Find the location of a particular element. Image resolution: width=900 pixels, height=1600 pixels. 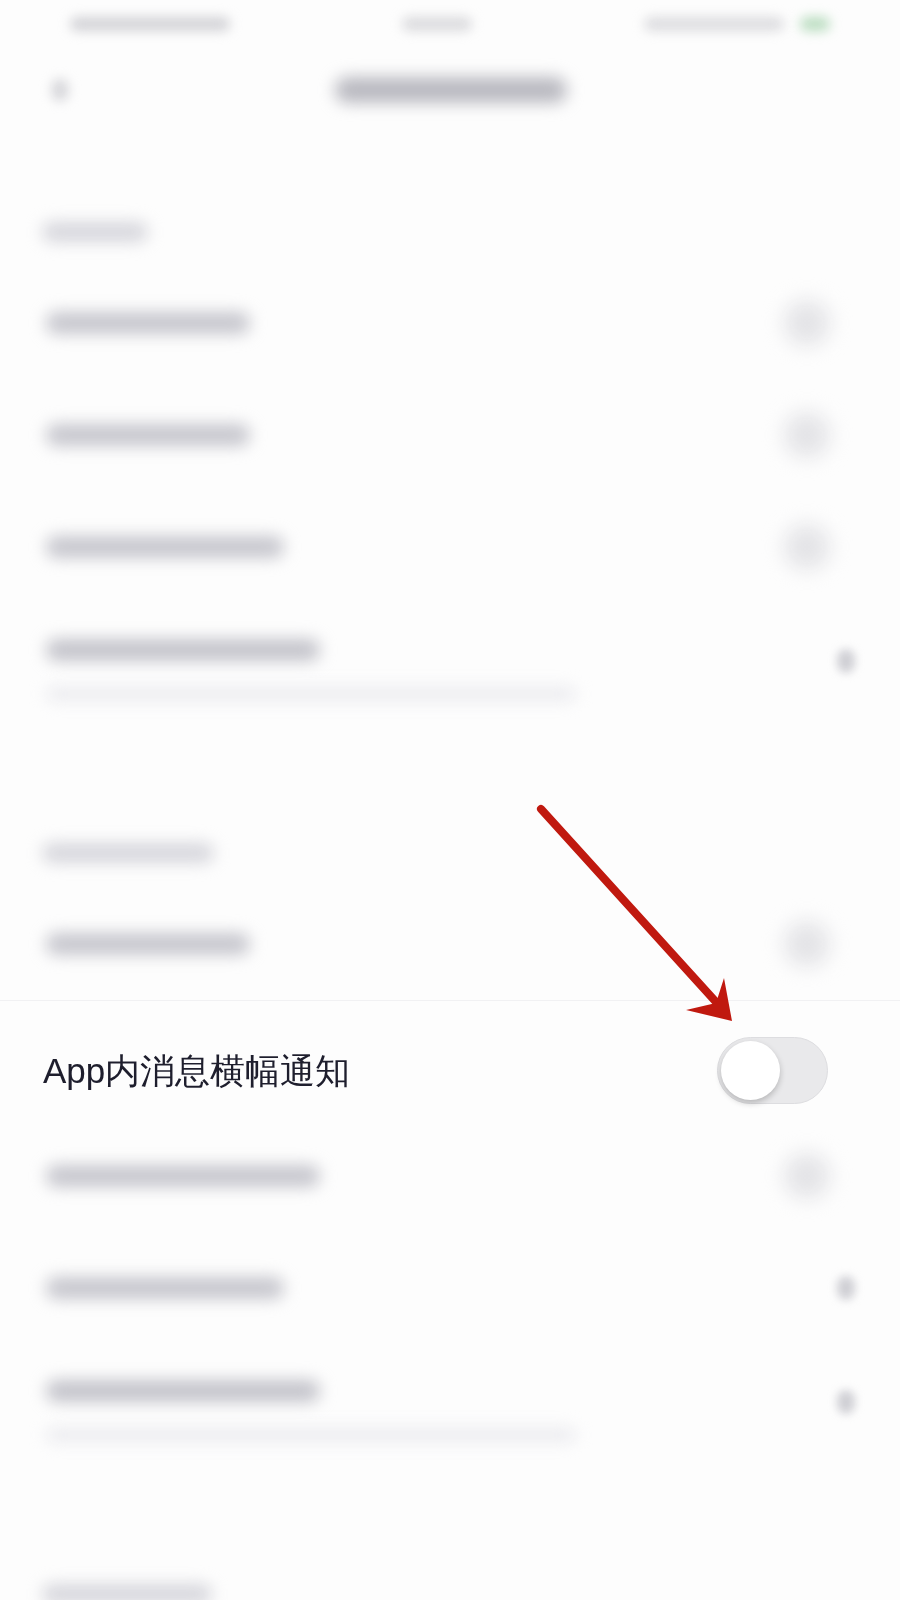

blurred-back-icon is located at coordinates (60, 90).